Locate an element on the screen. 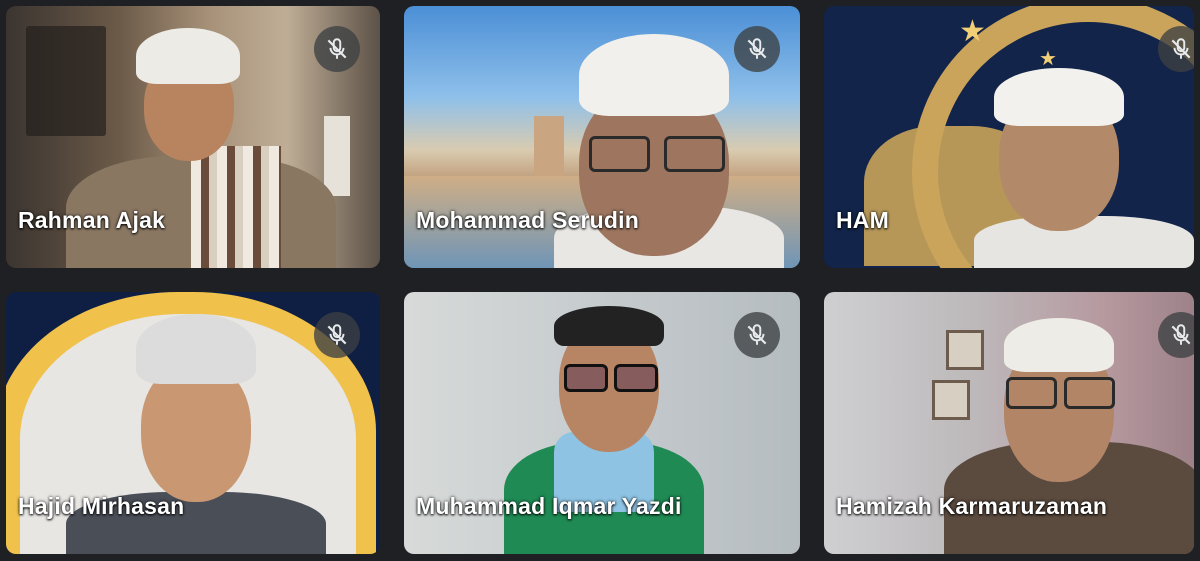 The height and width of the screenshot is (561, 1200). participant-name: Muhammad Iqmar Yazdi is located at coordinates (549, 506).